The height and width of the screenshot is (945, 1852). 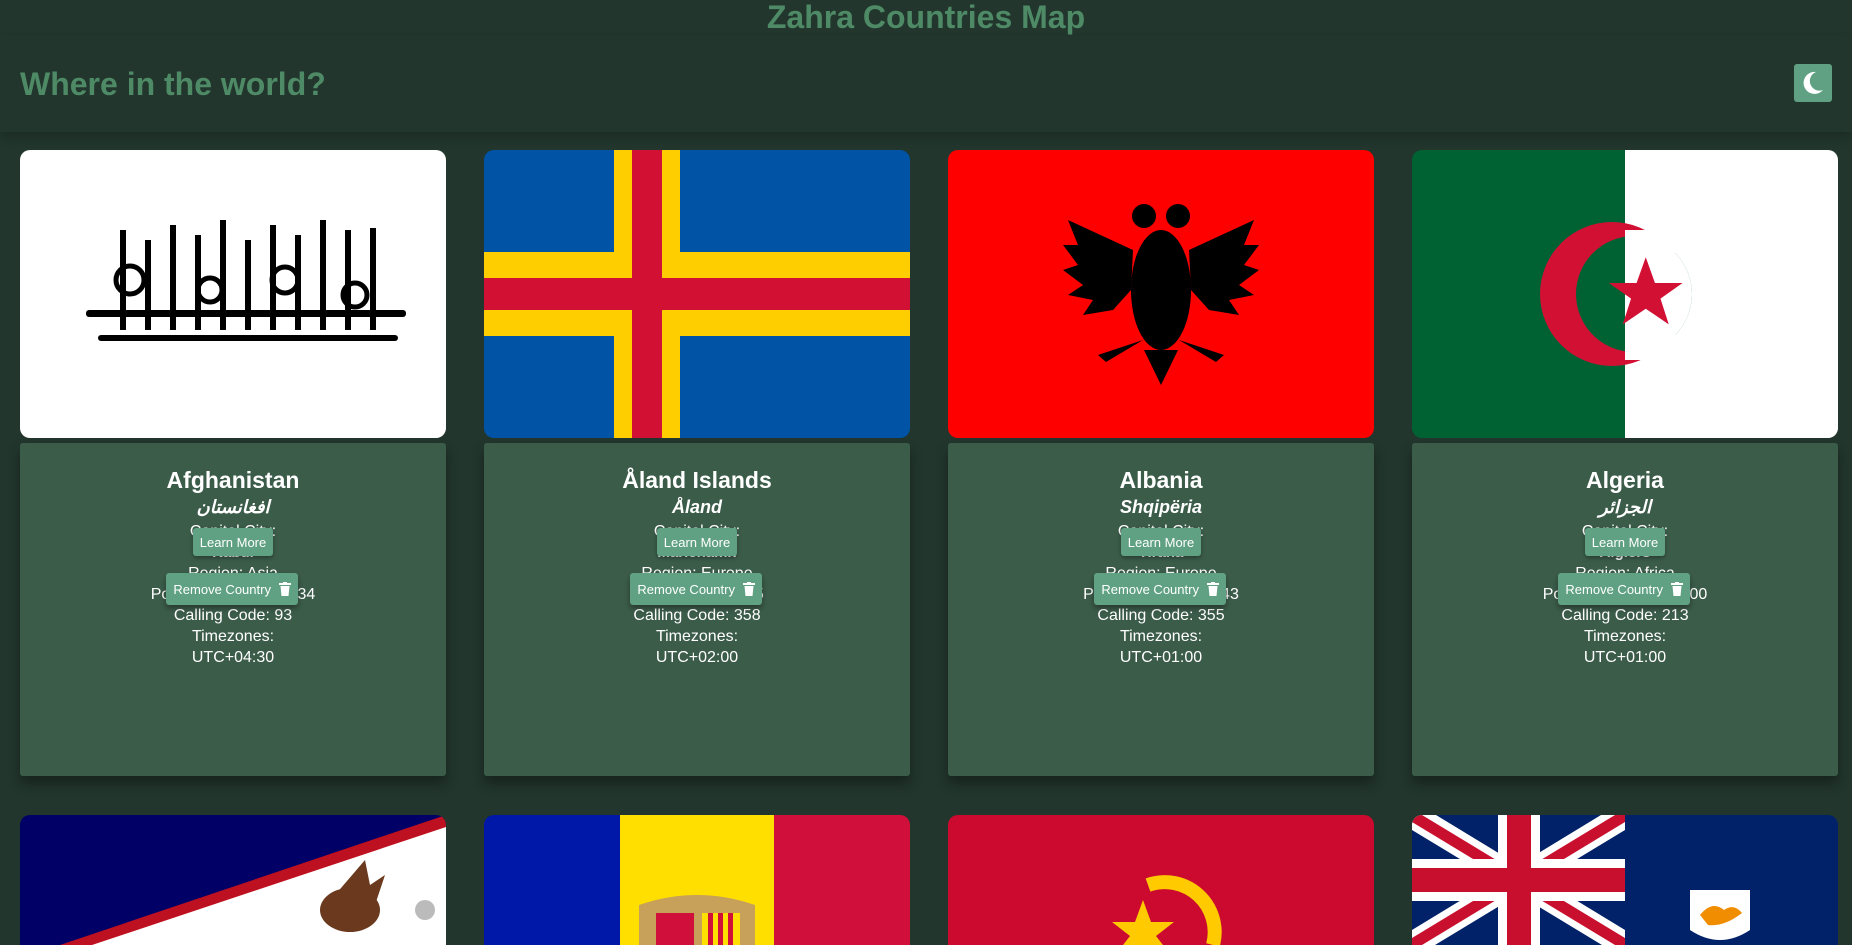 What do you see at coordinates (697, 615) in the screenshot?
I see `calling-code: Calling Code: 358` at bounding box center [697, 615].